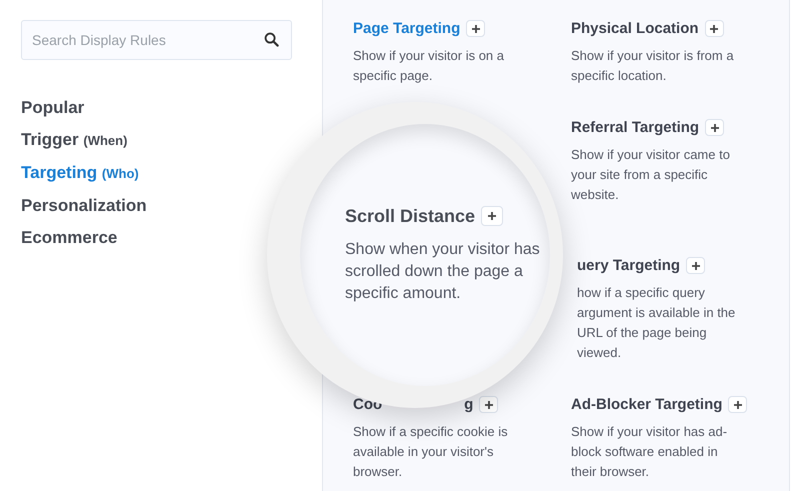 The image size is (800, 491). I want to click on rule-description: Show when your visitor has scrolled down the page a specific amount., so click(443, 272).